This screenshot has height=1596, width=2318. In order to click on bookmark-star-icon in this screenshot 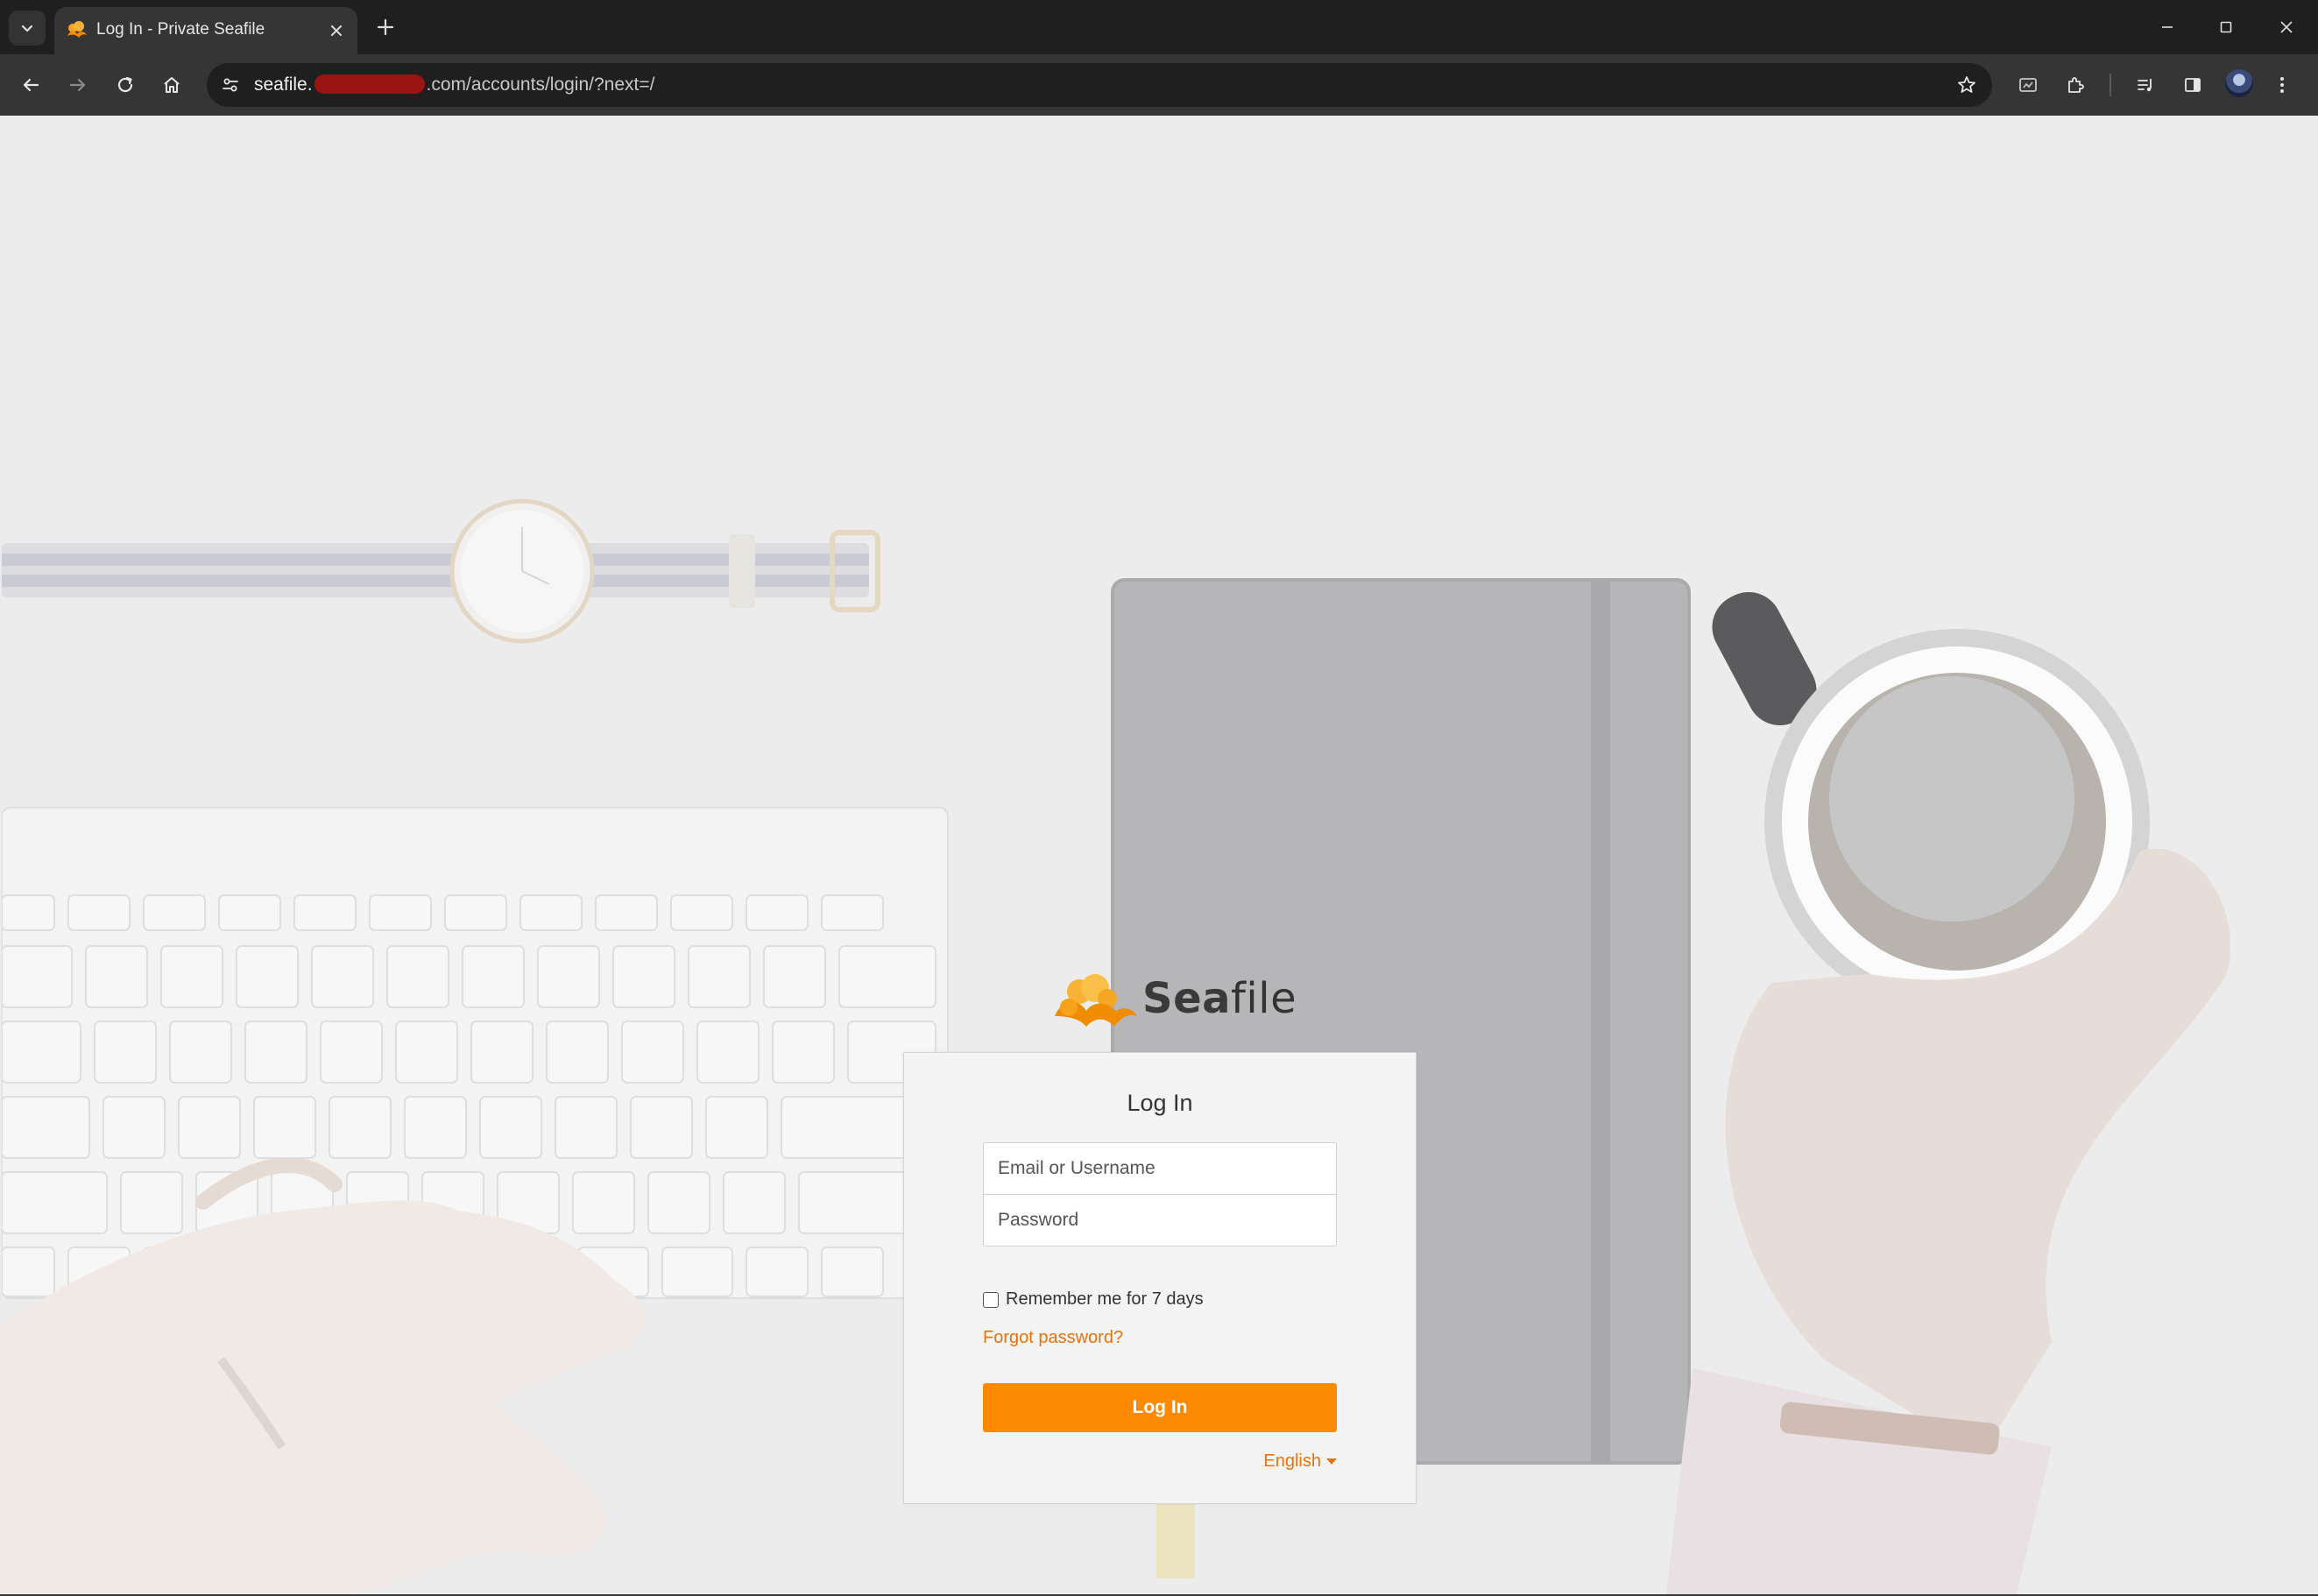, I will do `click(1967, 85)`.